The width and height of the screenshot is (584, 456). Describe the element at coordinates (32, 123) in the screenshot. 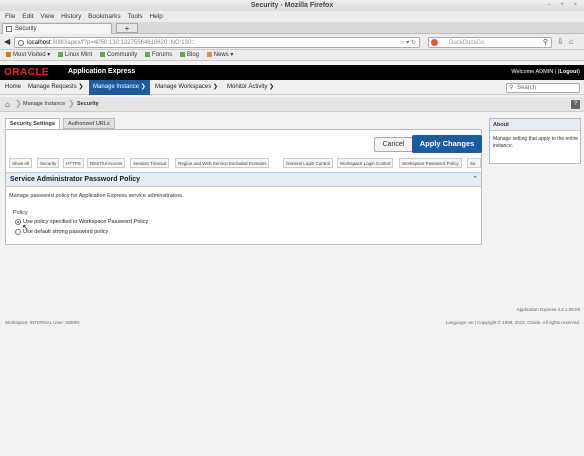

I see `tab-security-settings: Security Settings` at that location.